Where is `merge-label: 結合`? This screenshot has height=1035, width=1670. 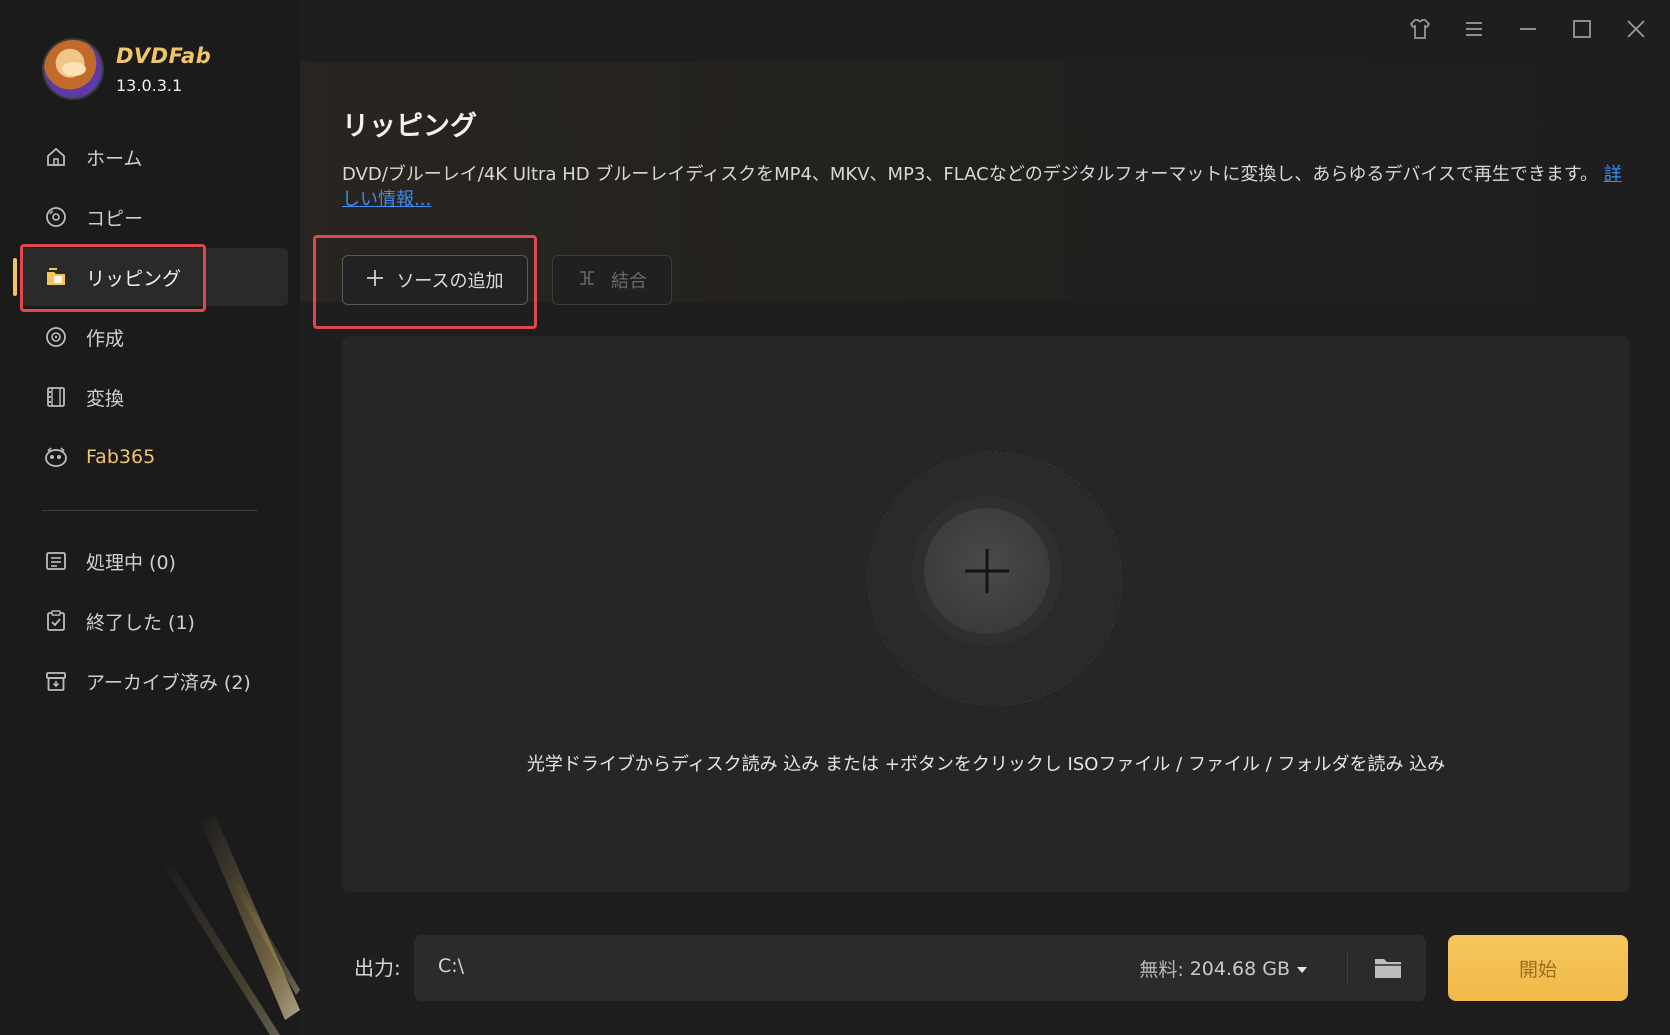 merge-label: 結合 is located at coordinates (629, 281).